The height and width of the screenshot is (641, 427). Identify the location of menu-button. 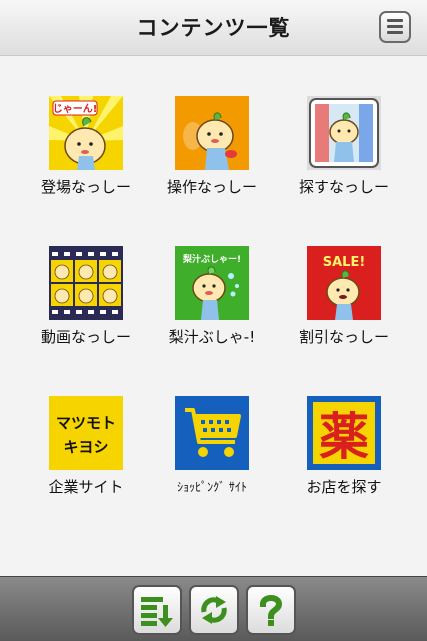
(395, 27).